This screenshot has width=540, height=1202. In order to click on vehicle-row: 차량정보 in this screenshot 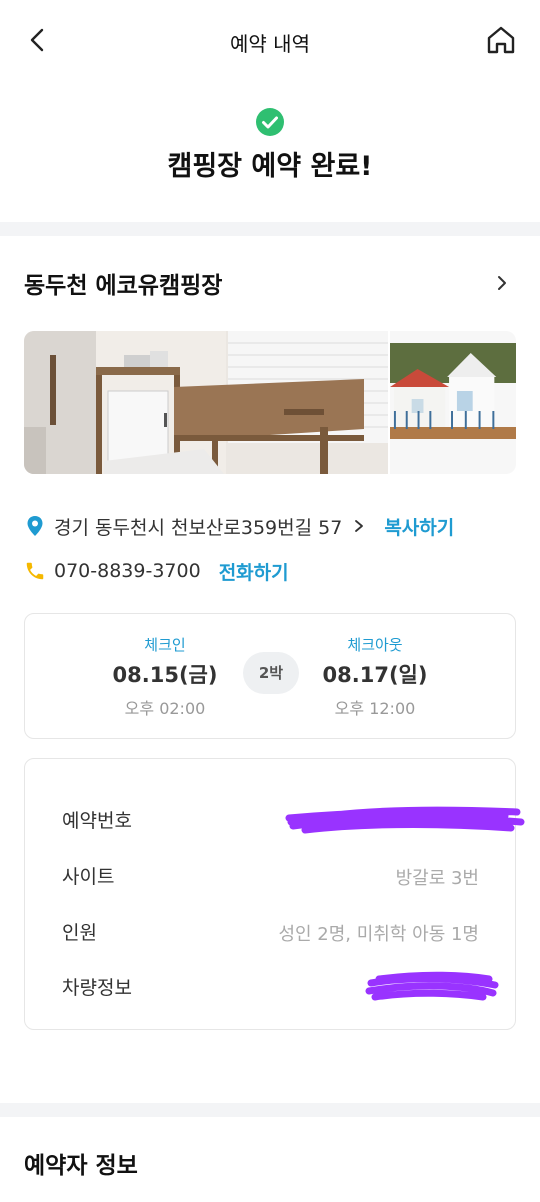, I will do `click(271, 987)`.